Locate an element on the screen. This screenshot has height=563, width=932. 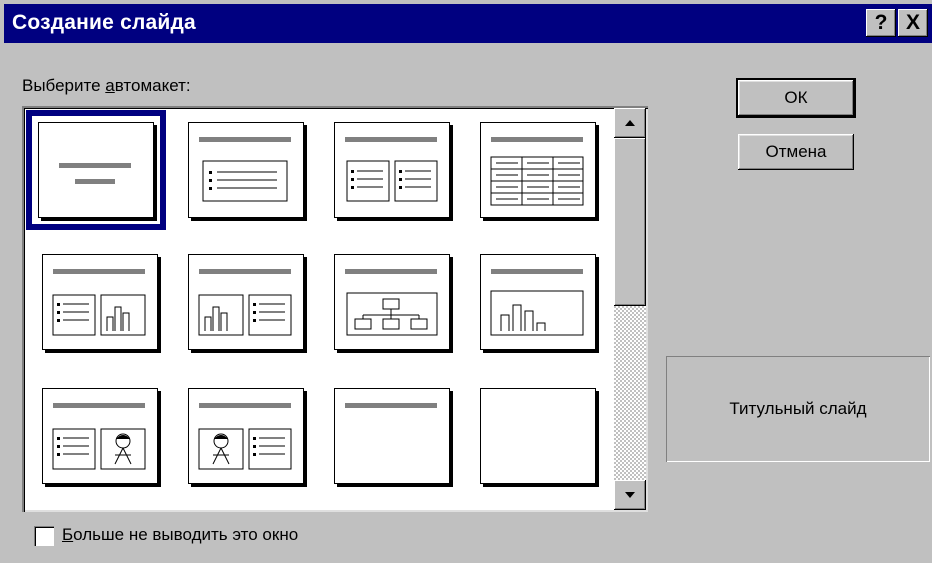
text-and-chart-icon is located at coordinates (99, 302).